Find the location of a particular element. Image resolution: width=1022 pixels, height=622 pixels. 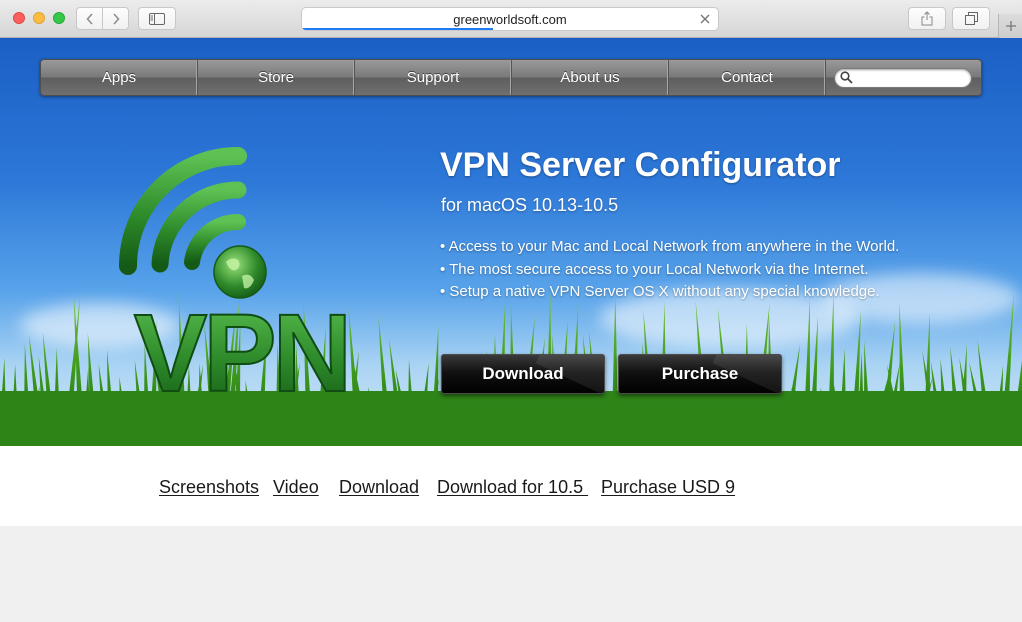

product-title: VPN Server Configurator is located at coordinates (640, 165).